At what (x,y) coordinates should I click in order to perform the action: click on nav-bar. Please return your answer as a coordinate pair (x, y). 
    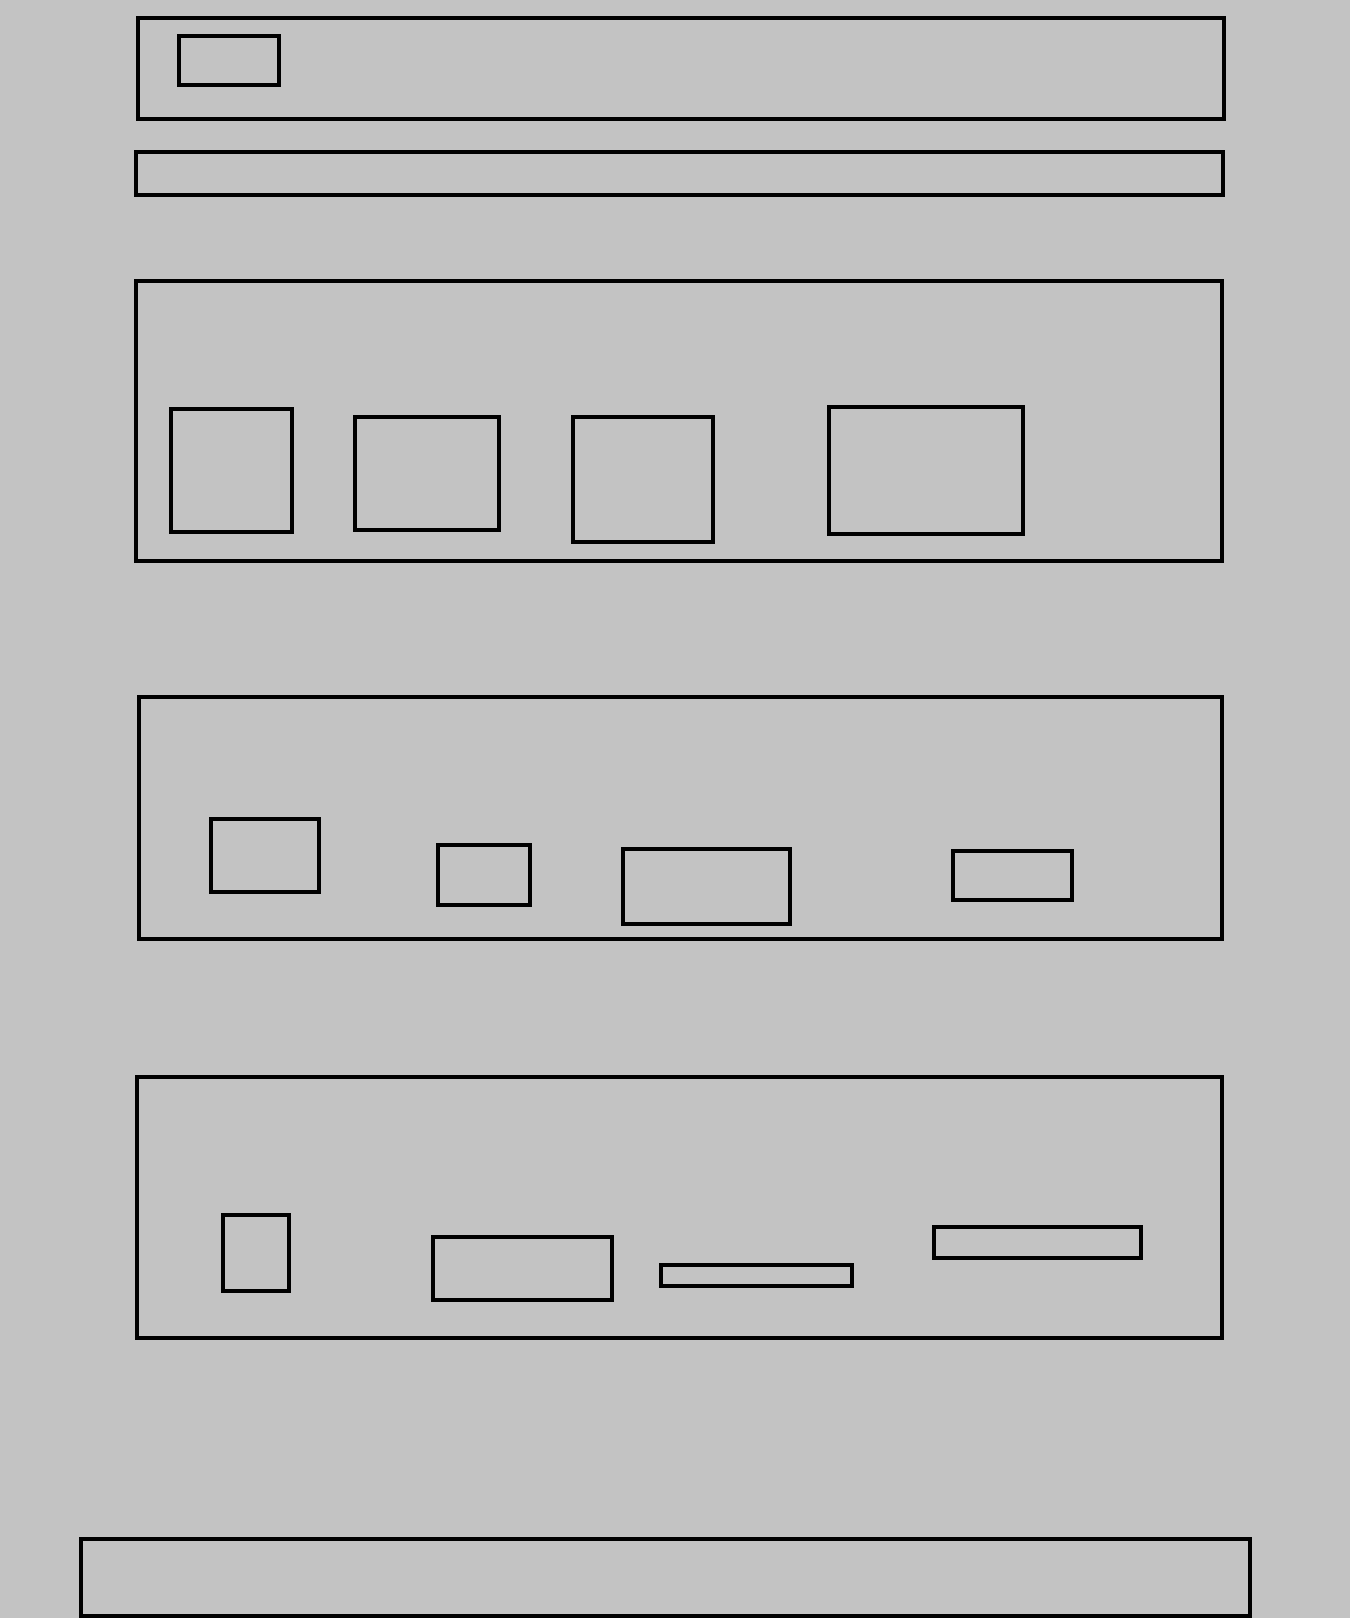
    Looking at the image, I should click on (679, 173).